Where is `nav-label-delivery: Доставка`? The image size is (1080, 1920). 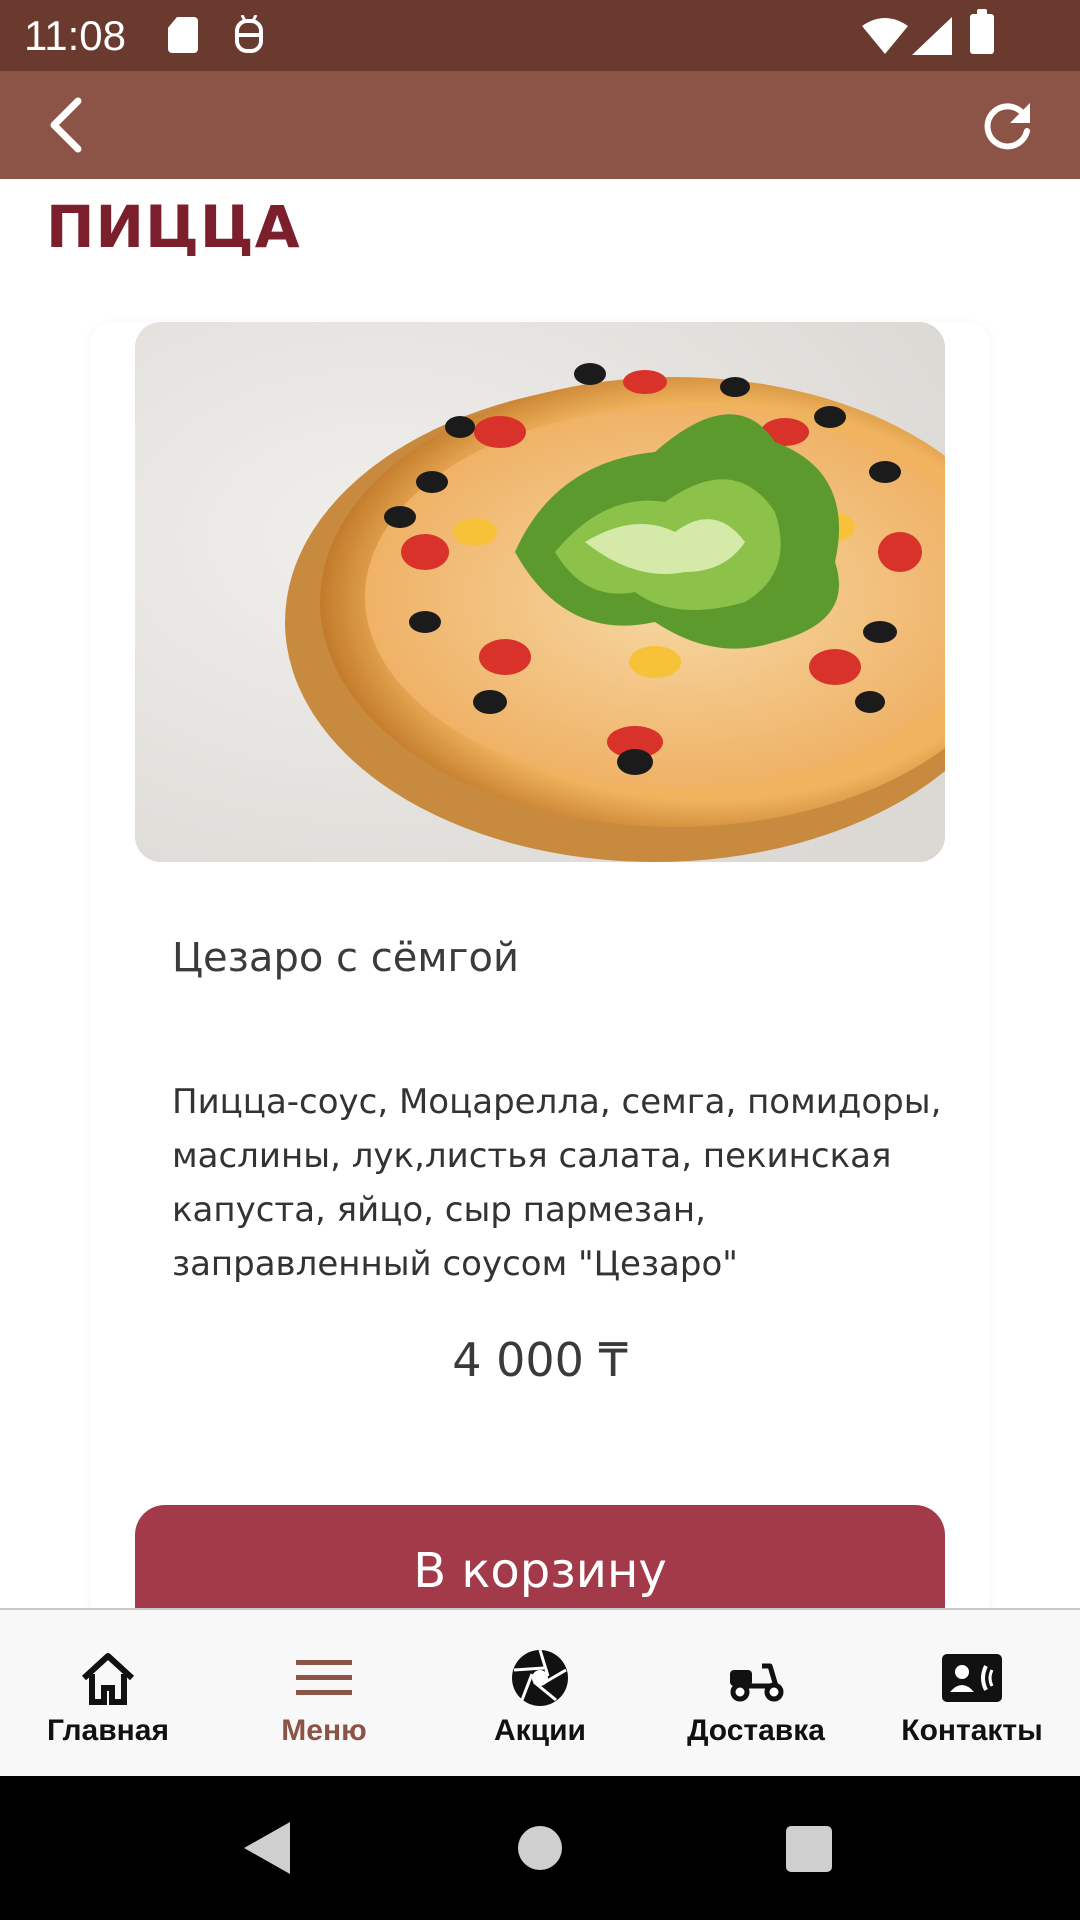 nav-label-delivery: Доставка is located at coordinates (756, 1730).